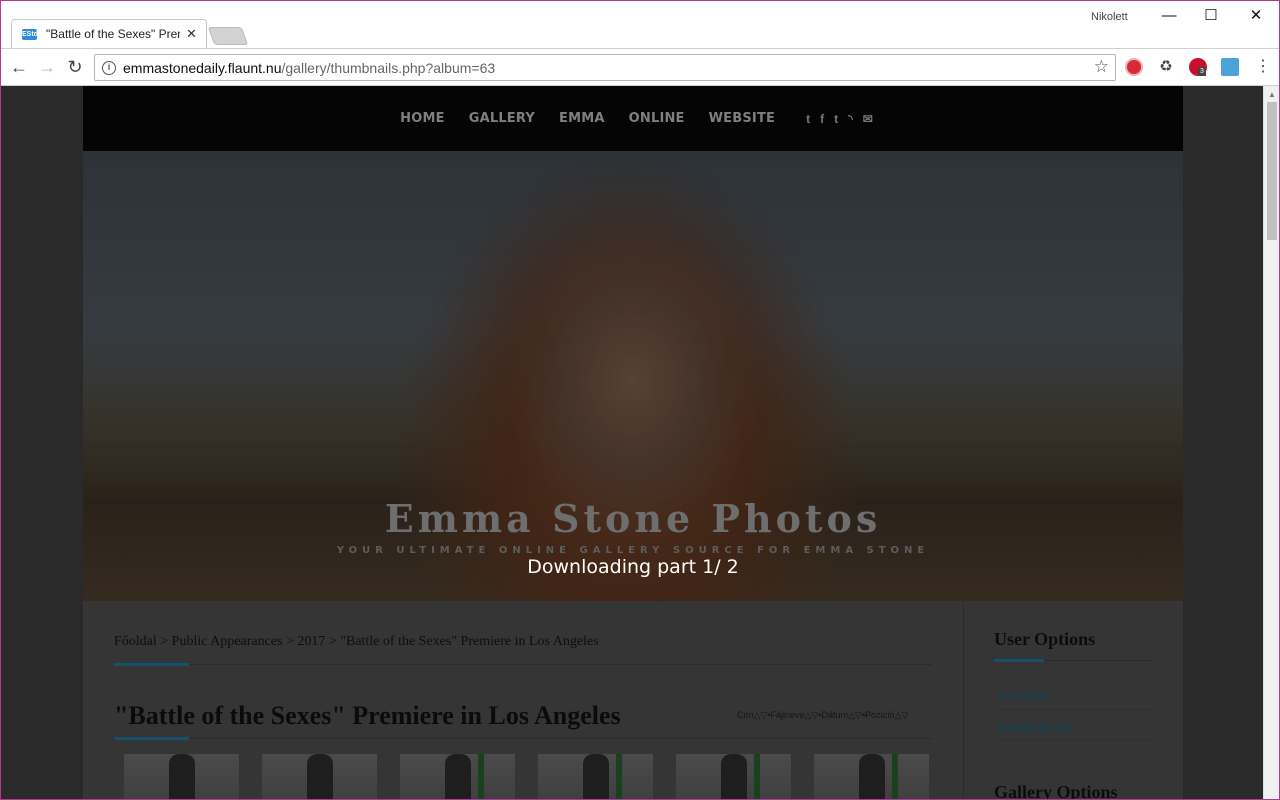 The width and height of the screenshot is (1280, 800). Describe the element at coordinates (19, 67) in the screenshot. I see `back-arrow-icon: ←` at that location.